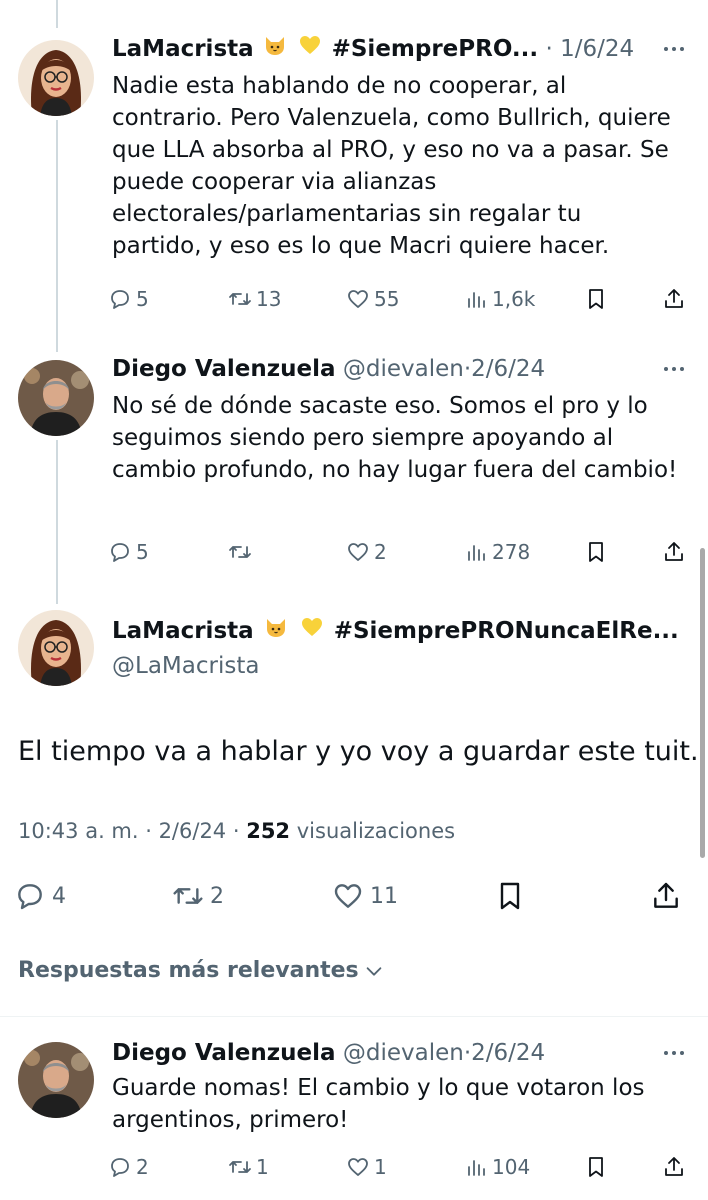 The image size is (708, 1200). What do you see at coordinates (380, 1167) in the screenshot?
I see `like-count: 1` at bounding box center [380, 1167].